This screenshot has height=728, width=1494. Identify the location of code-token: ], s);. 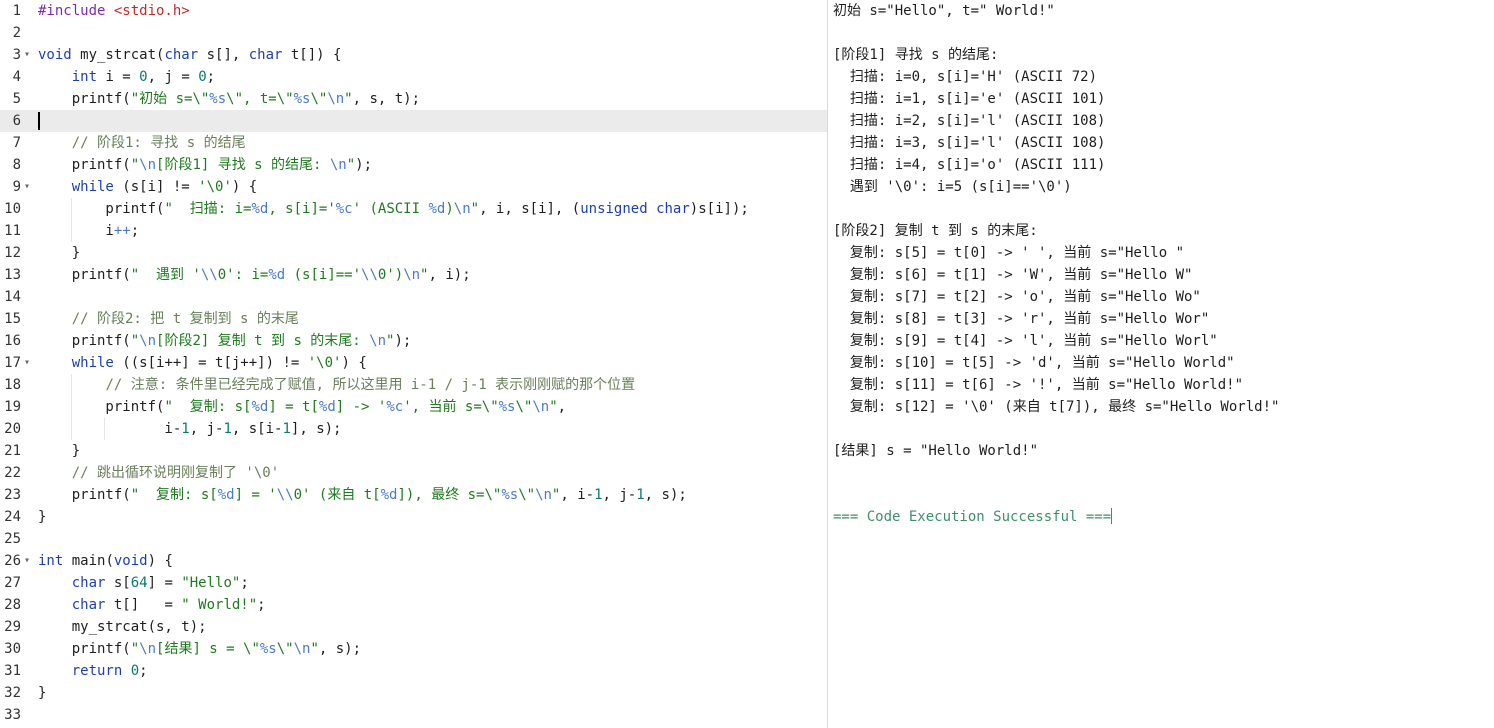
(316, 429).